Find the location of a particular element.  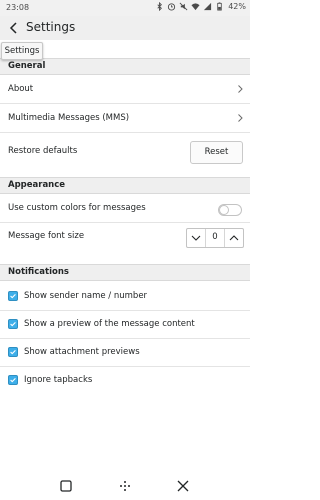

alarm-icon is located at coordinates (172, 7).